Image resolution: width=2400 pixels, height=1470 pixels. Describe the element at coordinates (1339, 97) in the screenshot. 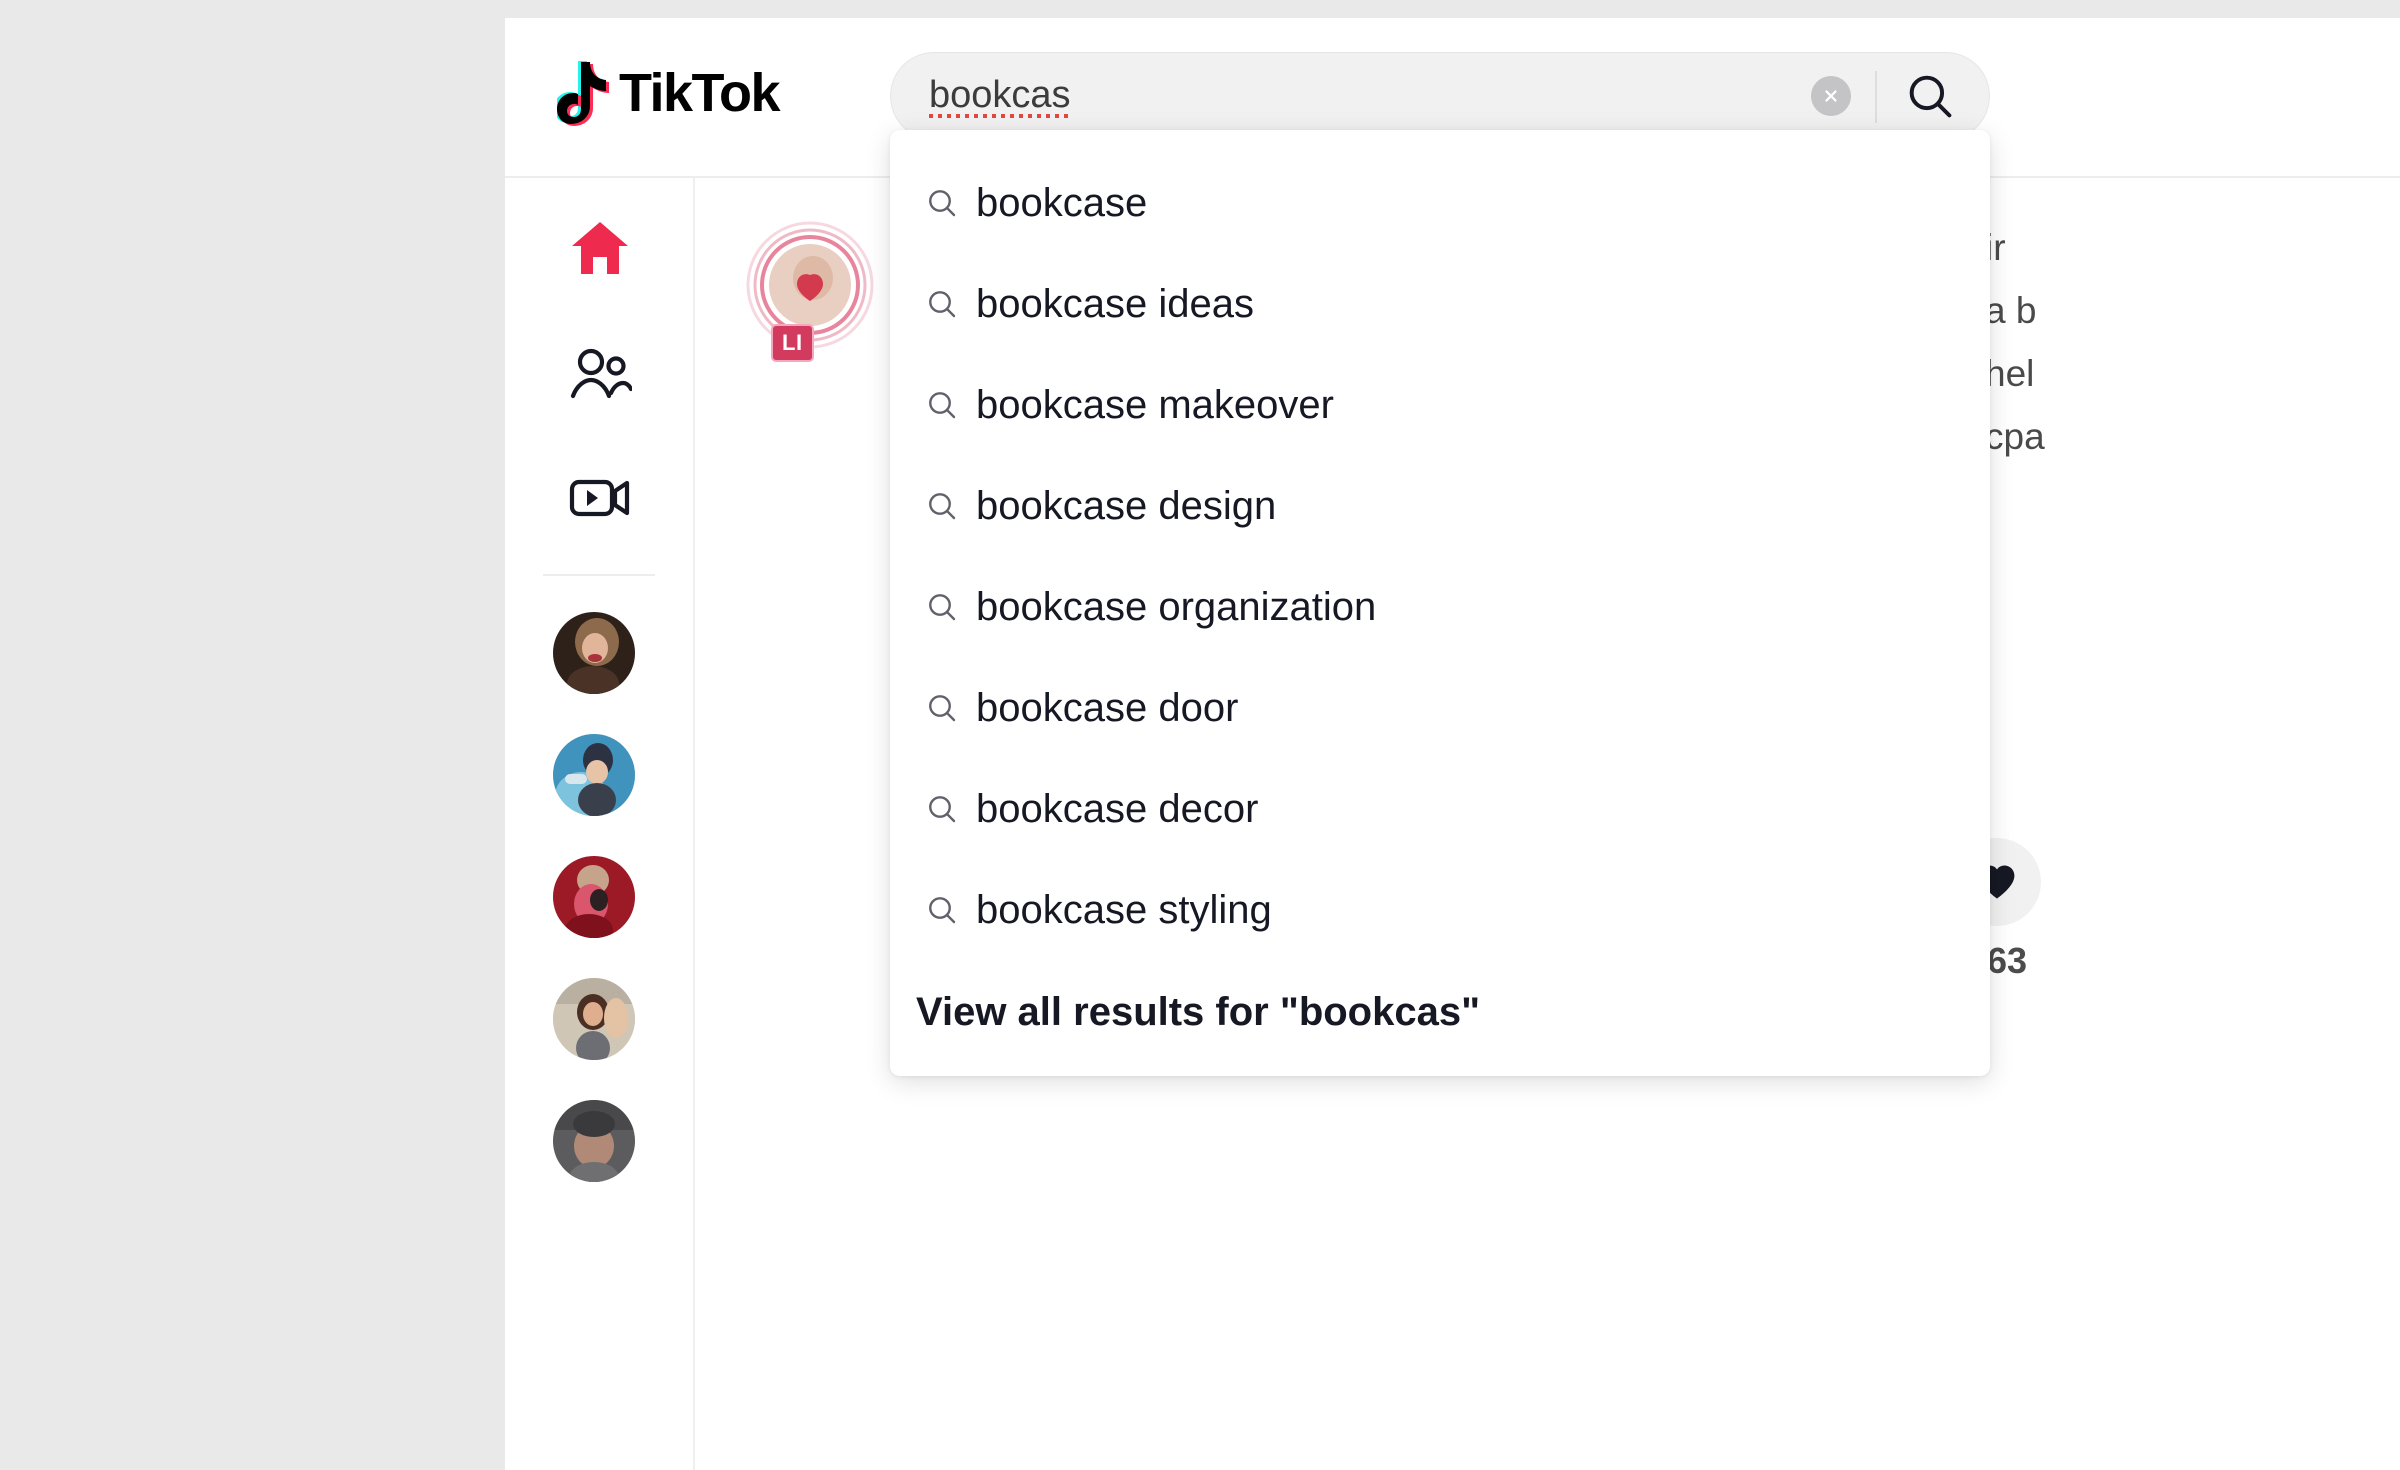

I see `search-input: bookcas` at that location.